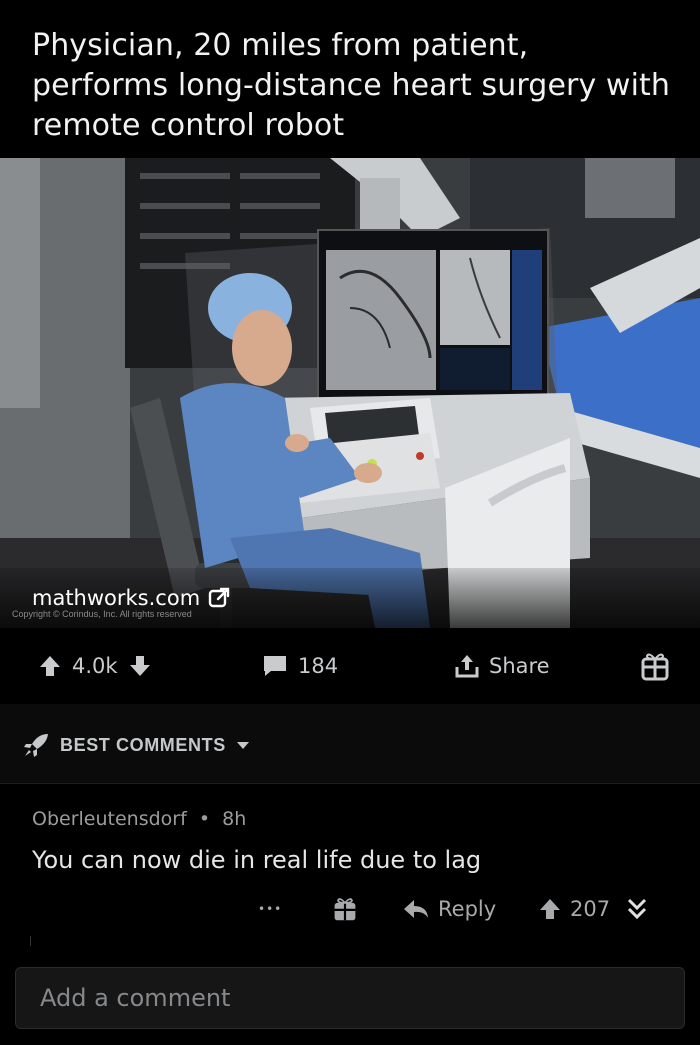  What do you see at coordinates (30, 941) in the screenshot?
I see `thread-line` at bounding box center [30, 941].